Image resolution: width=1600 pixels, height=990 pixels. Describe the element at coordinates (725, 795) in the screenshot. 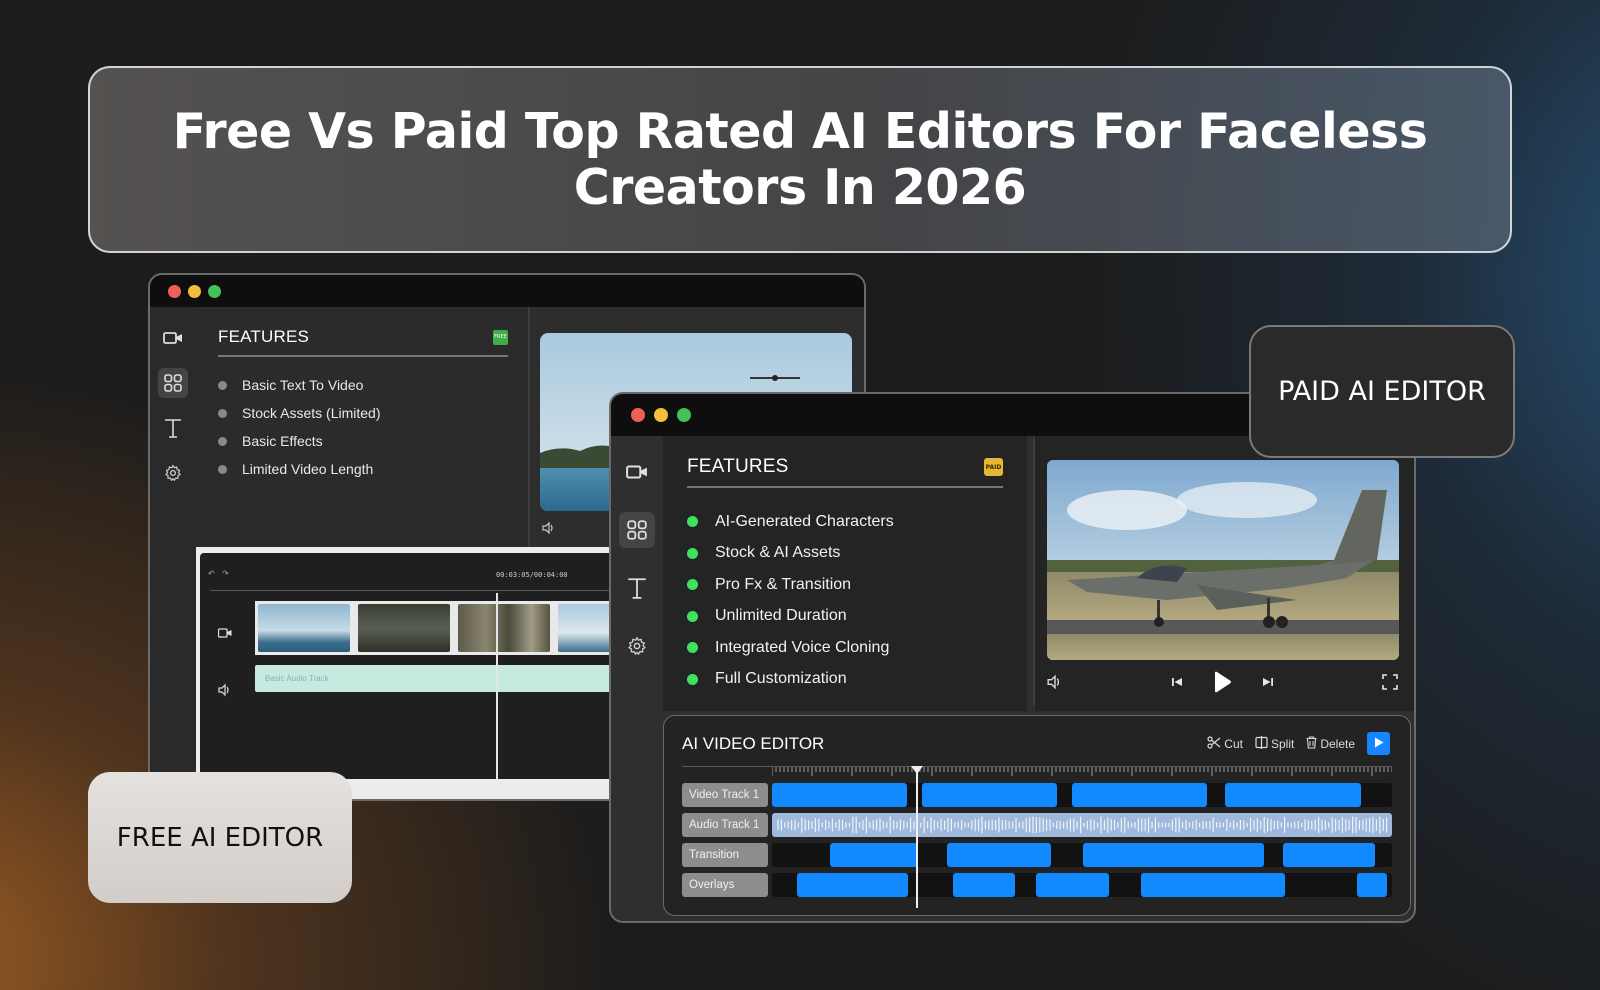

I see `track-label-video: Video Track 1` at that location.